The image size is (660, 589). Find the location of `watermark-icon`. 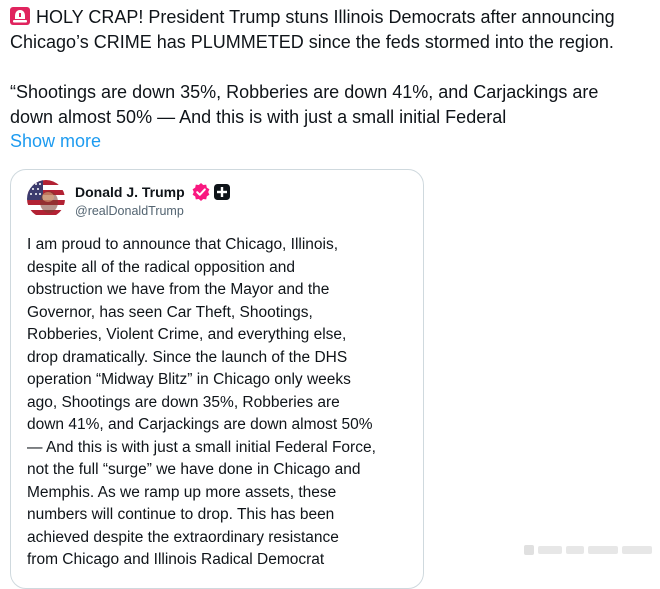

watermark-icon is located at coordinates (588, 550).